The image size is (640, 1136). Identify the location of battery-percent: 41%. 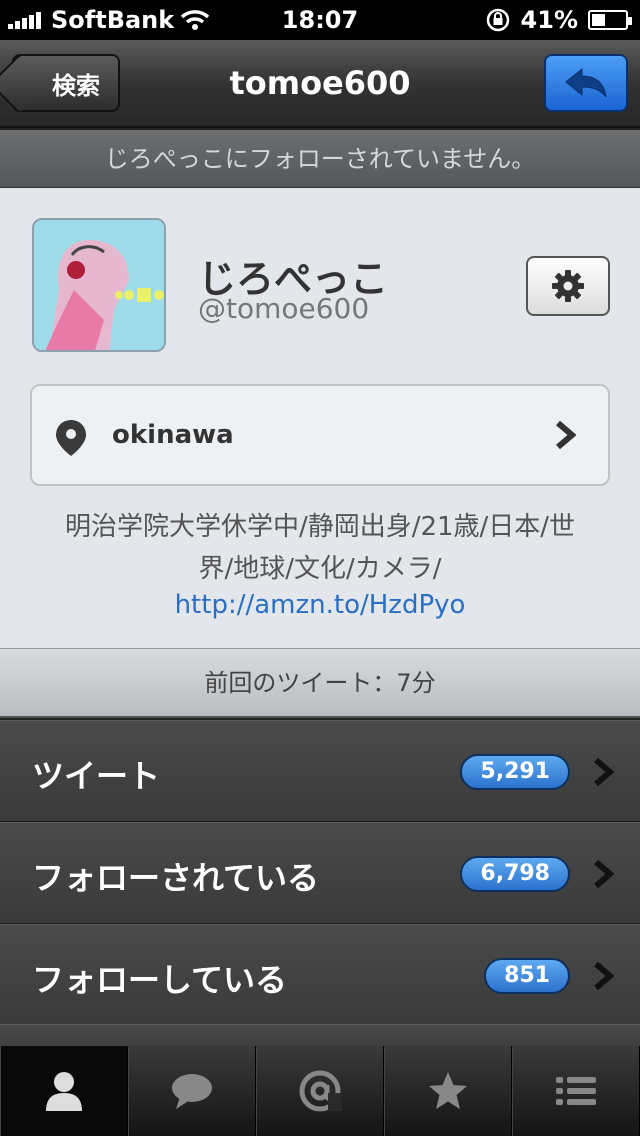
(549, 20).